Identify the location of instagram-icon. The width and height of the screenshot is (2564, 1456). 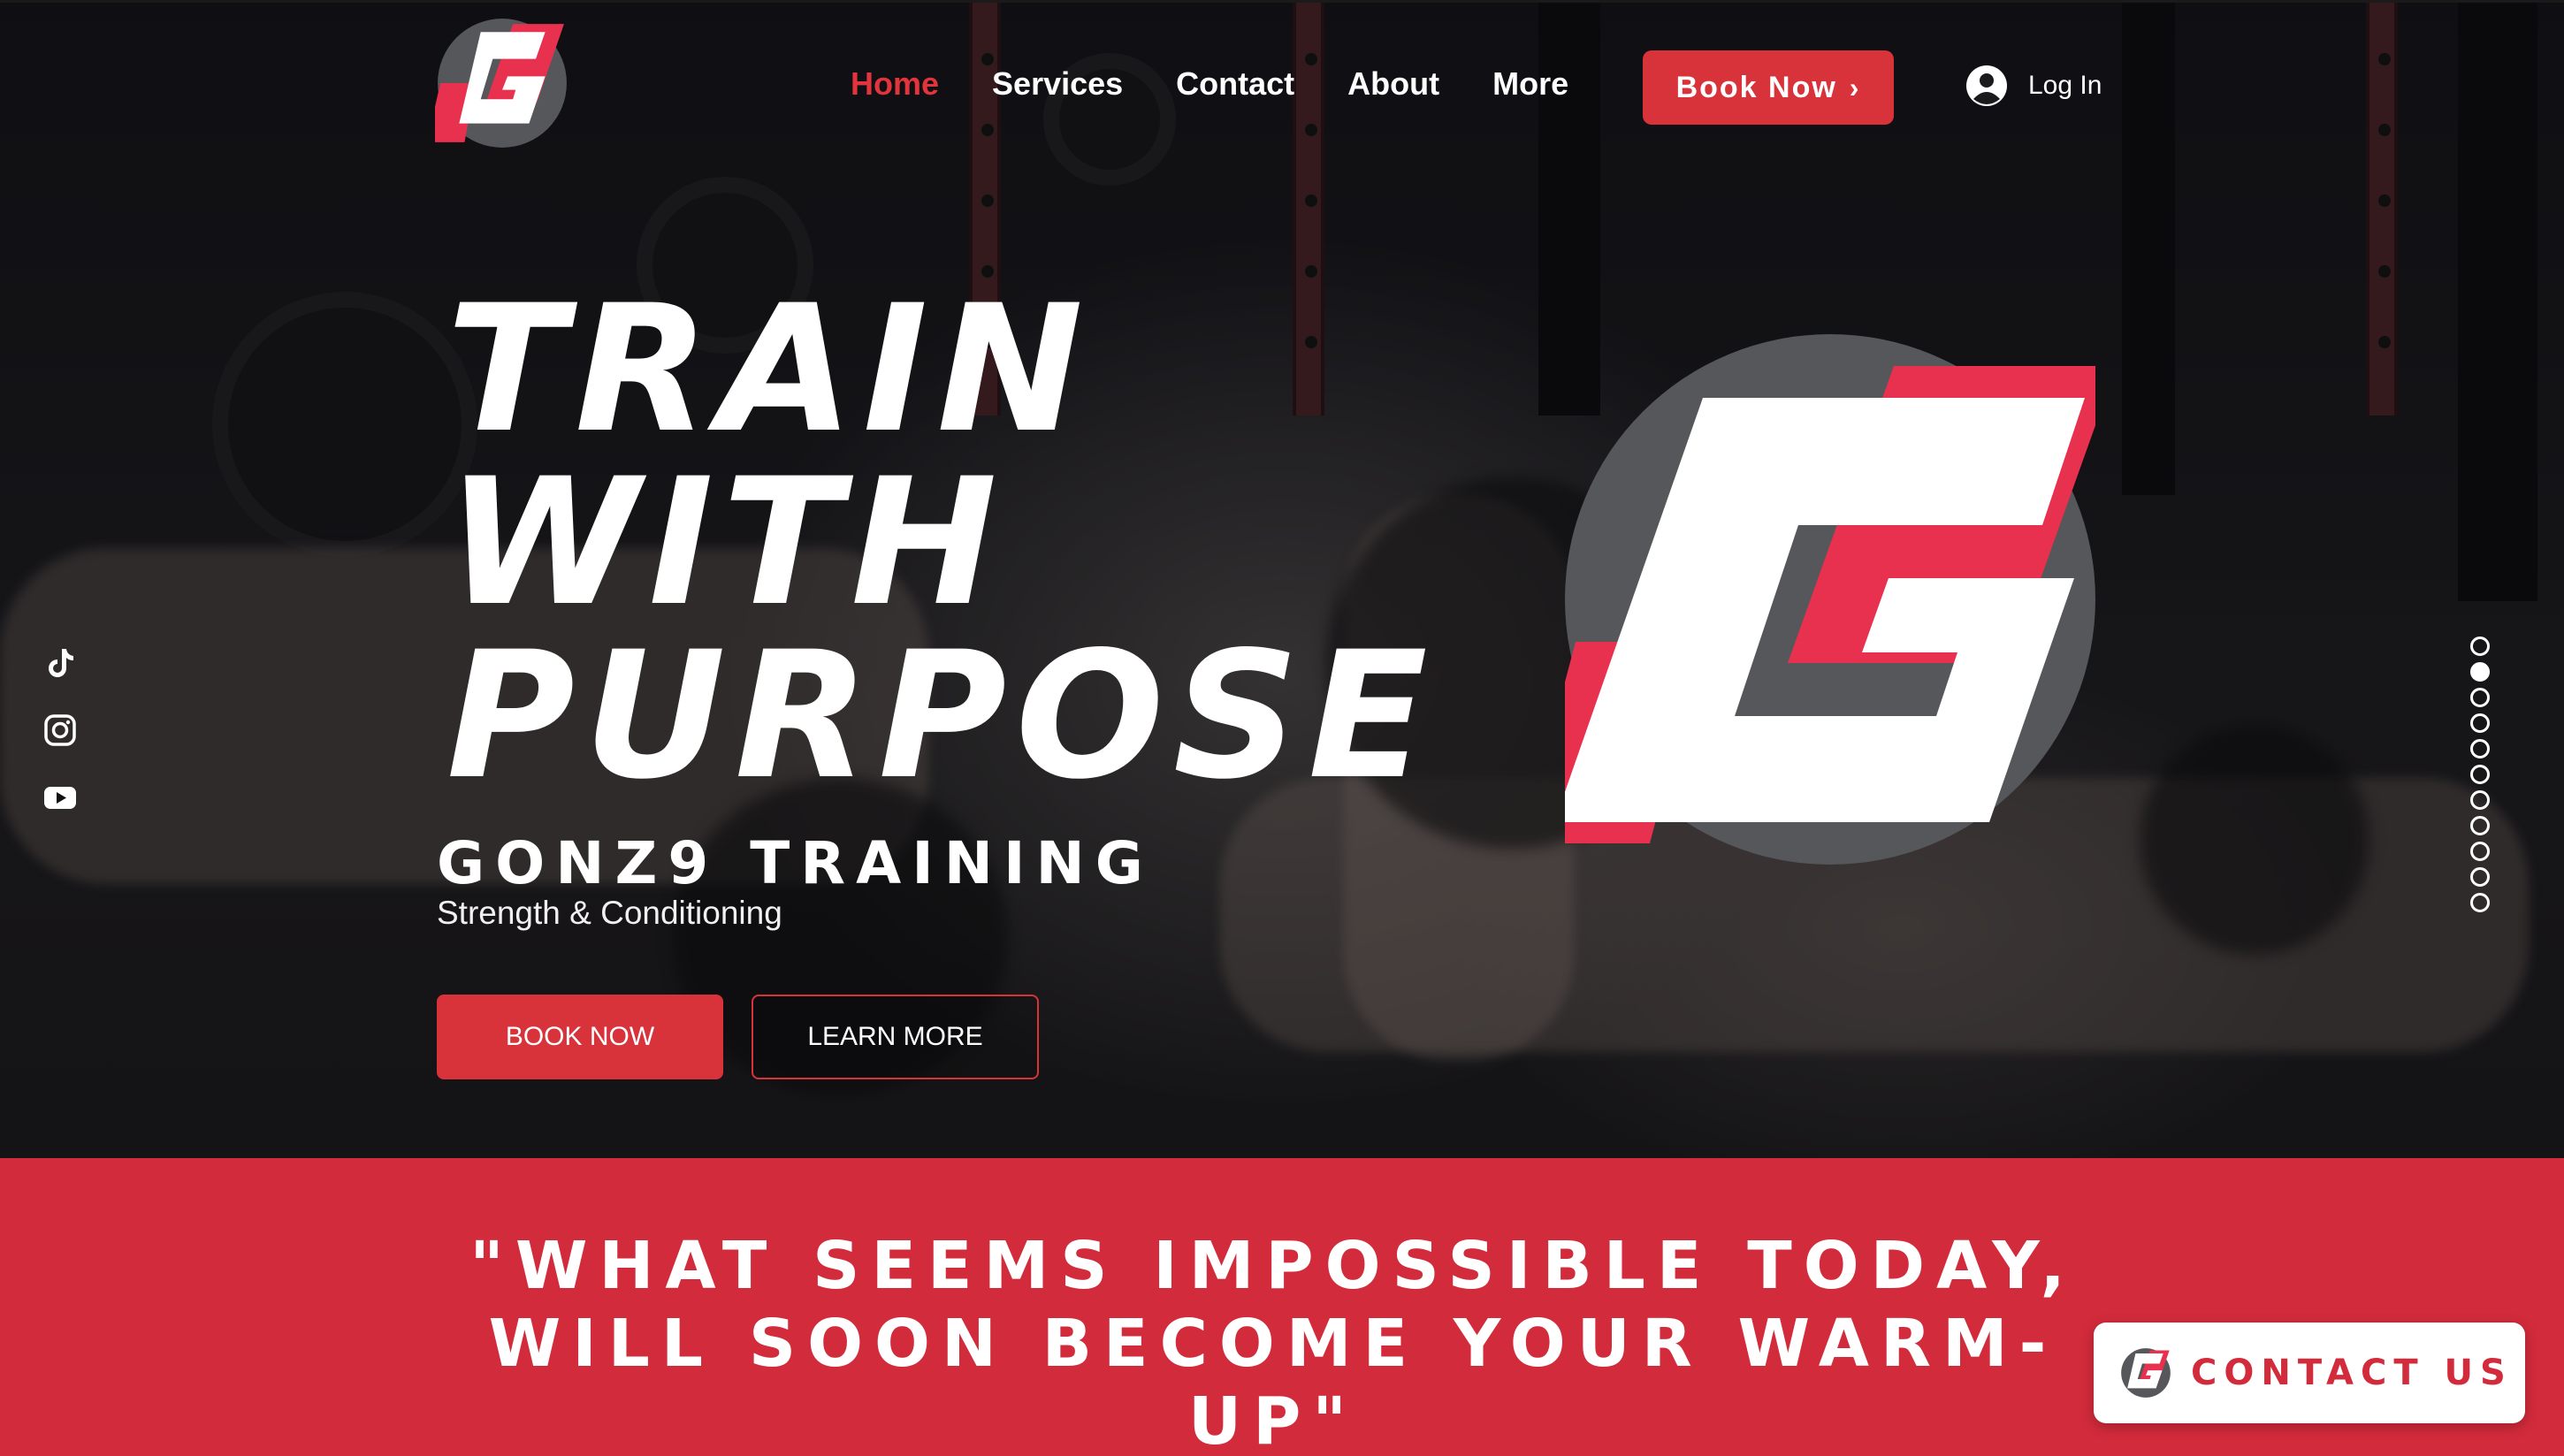
(60, 730).